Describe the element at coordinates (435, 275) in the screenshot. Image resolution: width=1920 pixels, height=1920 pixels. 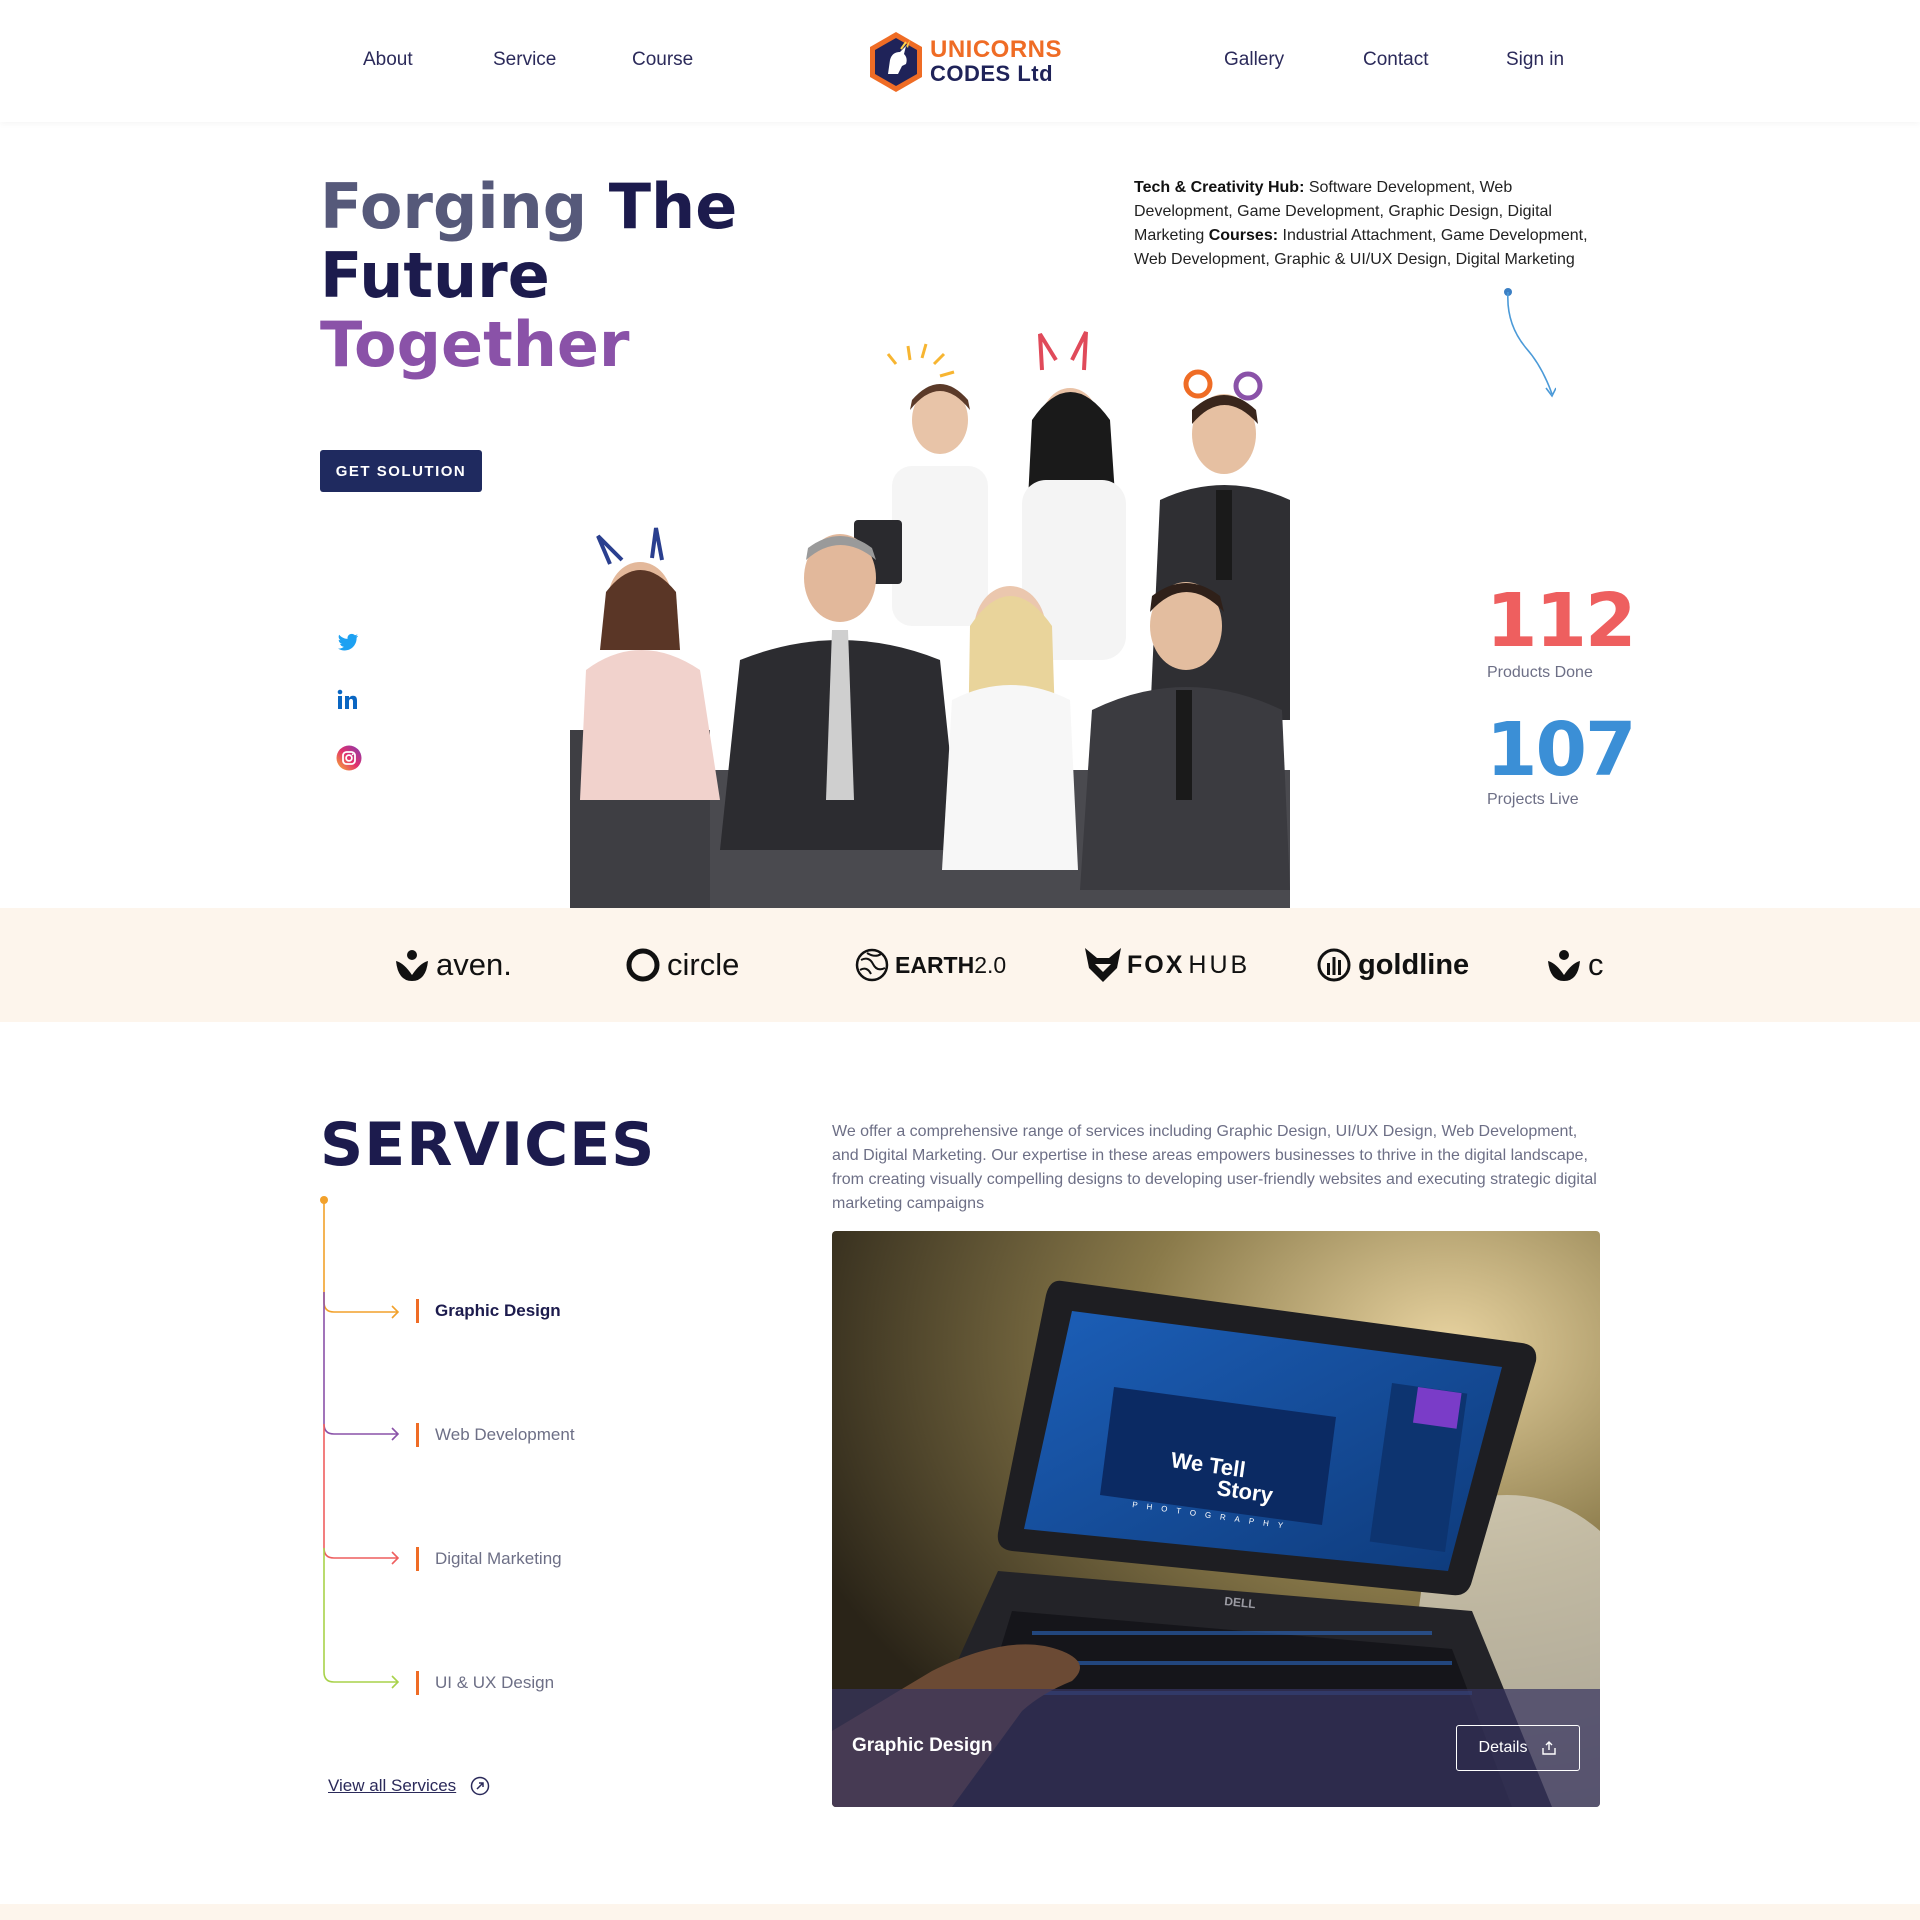
I see `headline-word-future: Future` at that location.